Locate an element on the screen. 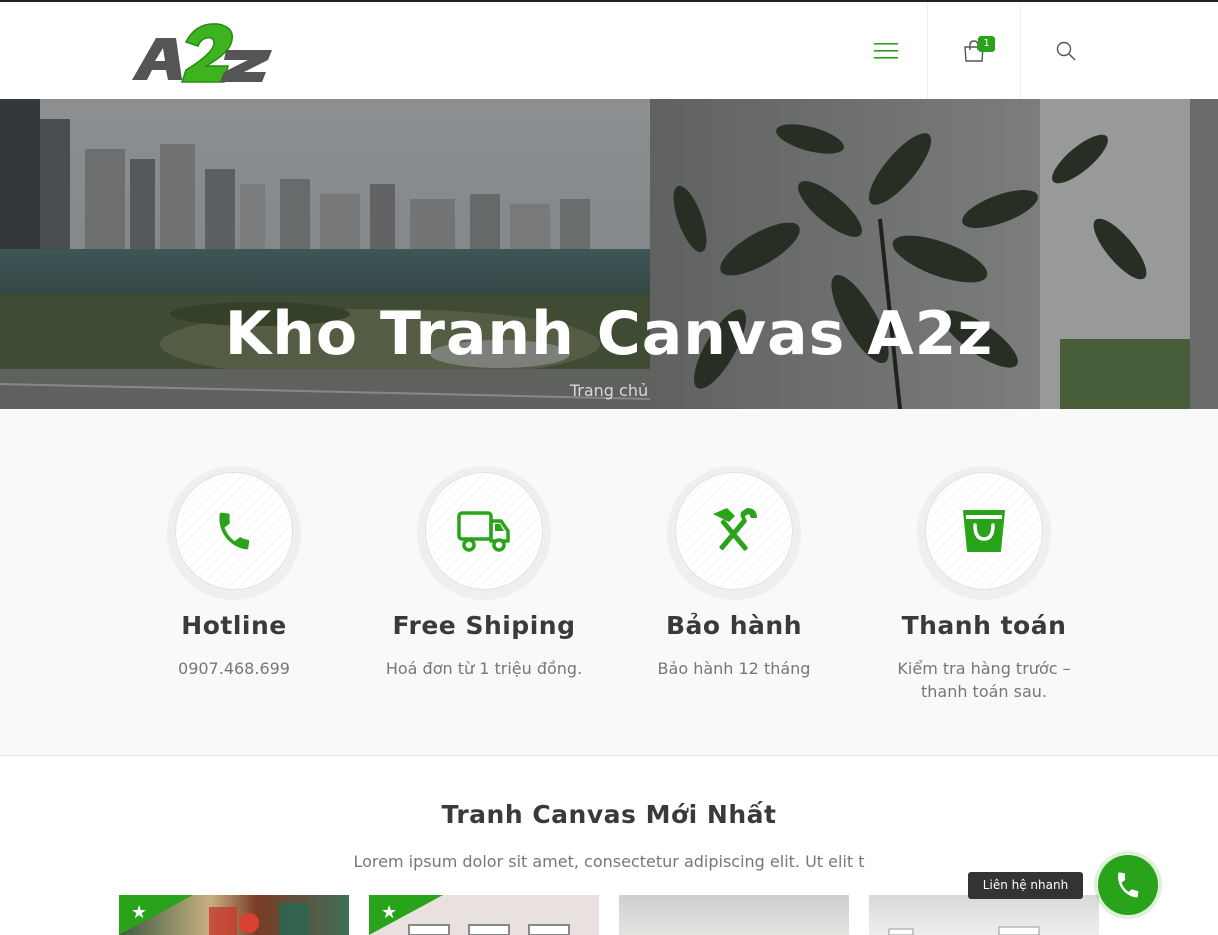  feature-title: Bảo hành is located at coordinates (734, 625).